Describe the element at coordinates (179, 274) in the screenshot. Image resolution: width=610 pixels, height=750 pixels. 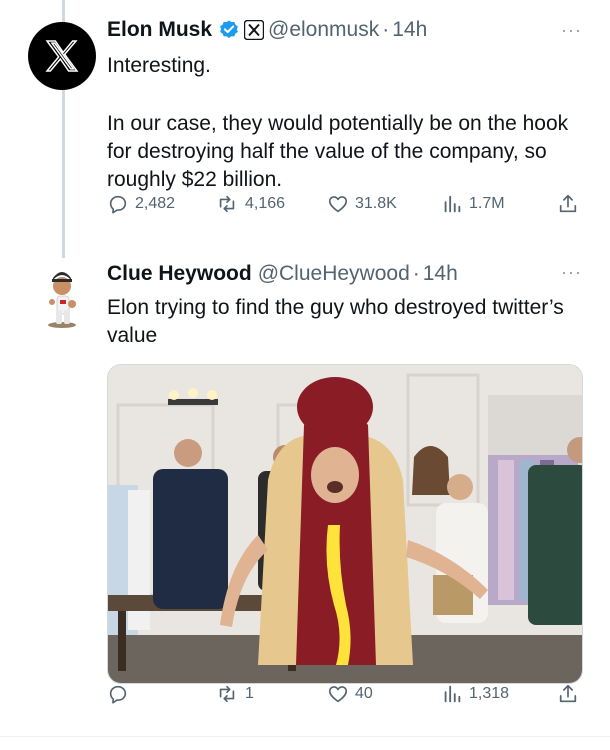
I see `author-name: Clue Heywood` at that location.